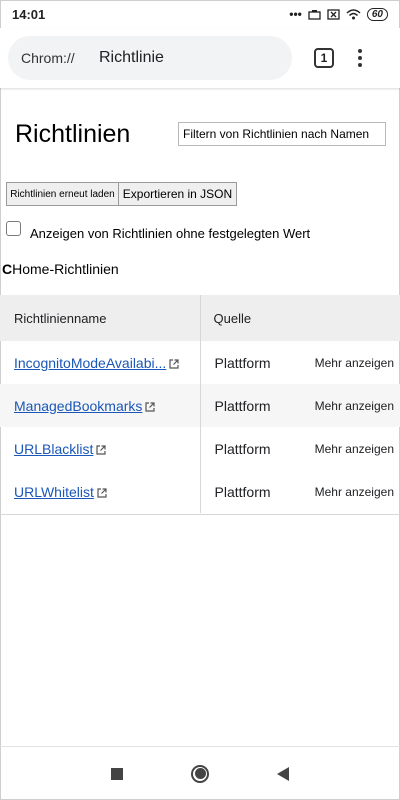  What do you see at coordinates (7, 269) in the screenshot?
I see `section-prefix: C` at bounding box center [7, 269].